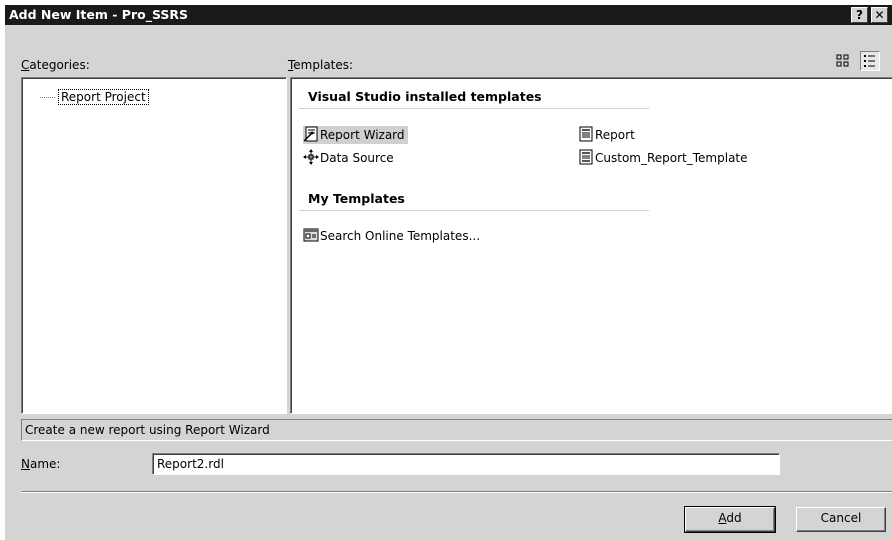 This screenshot has width=892, height=540. I want to click on tree-connector, so click(47, 97).